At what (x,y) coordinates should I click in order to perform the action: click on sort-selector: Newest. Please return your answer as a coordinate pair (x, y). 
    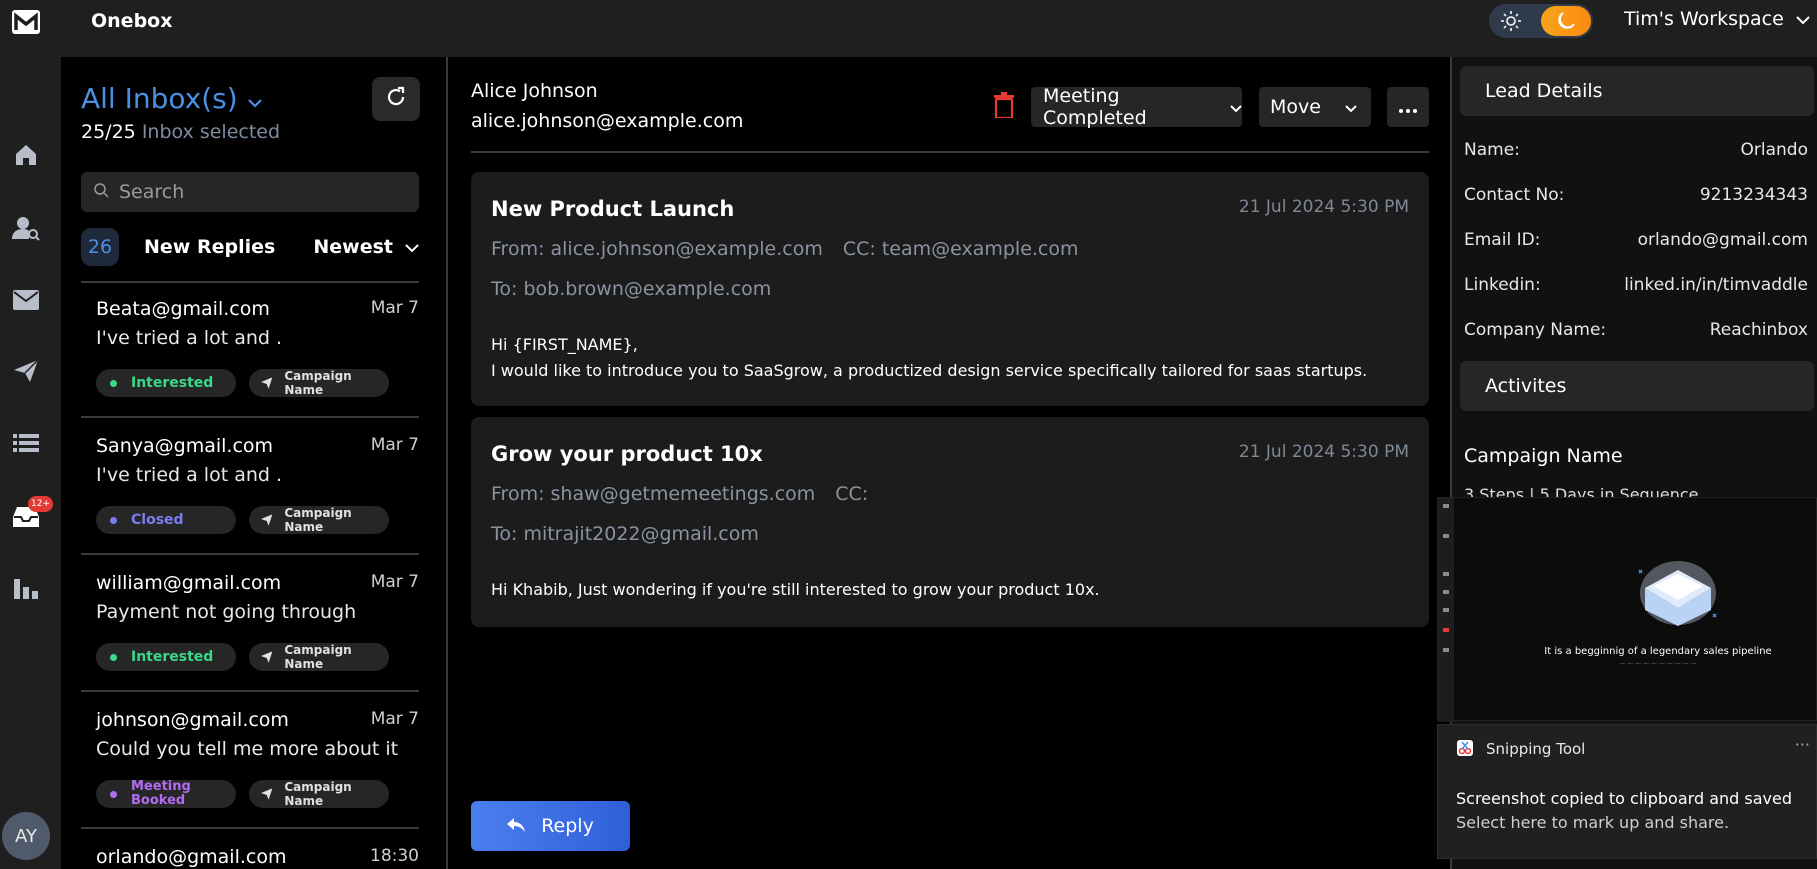
    Looking at the image, I should click on (366, 247).